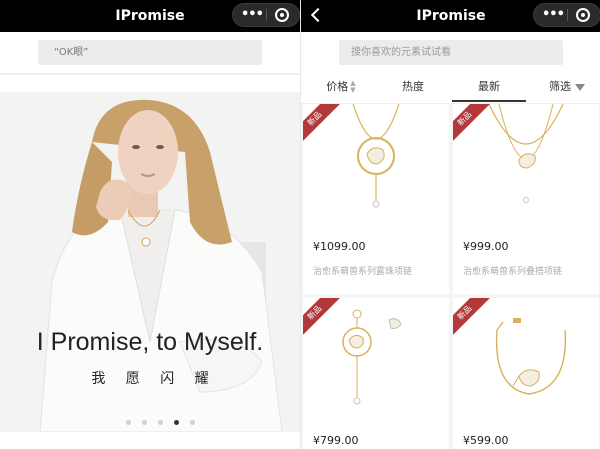 The width and height of the screenshot is (600, 449). What do you see at coordinates (560, 86) in the screenshot?
I see `filter-screen-label: 筛选` at bounding box center [560, 86].